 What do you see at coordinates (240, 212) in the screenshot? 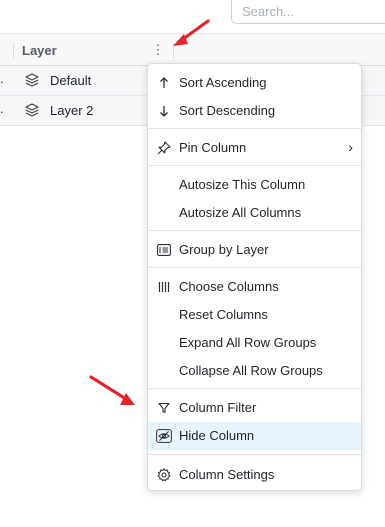
I see `menu-item-label: Autosize All Columns` at bounding box center [240, 212].